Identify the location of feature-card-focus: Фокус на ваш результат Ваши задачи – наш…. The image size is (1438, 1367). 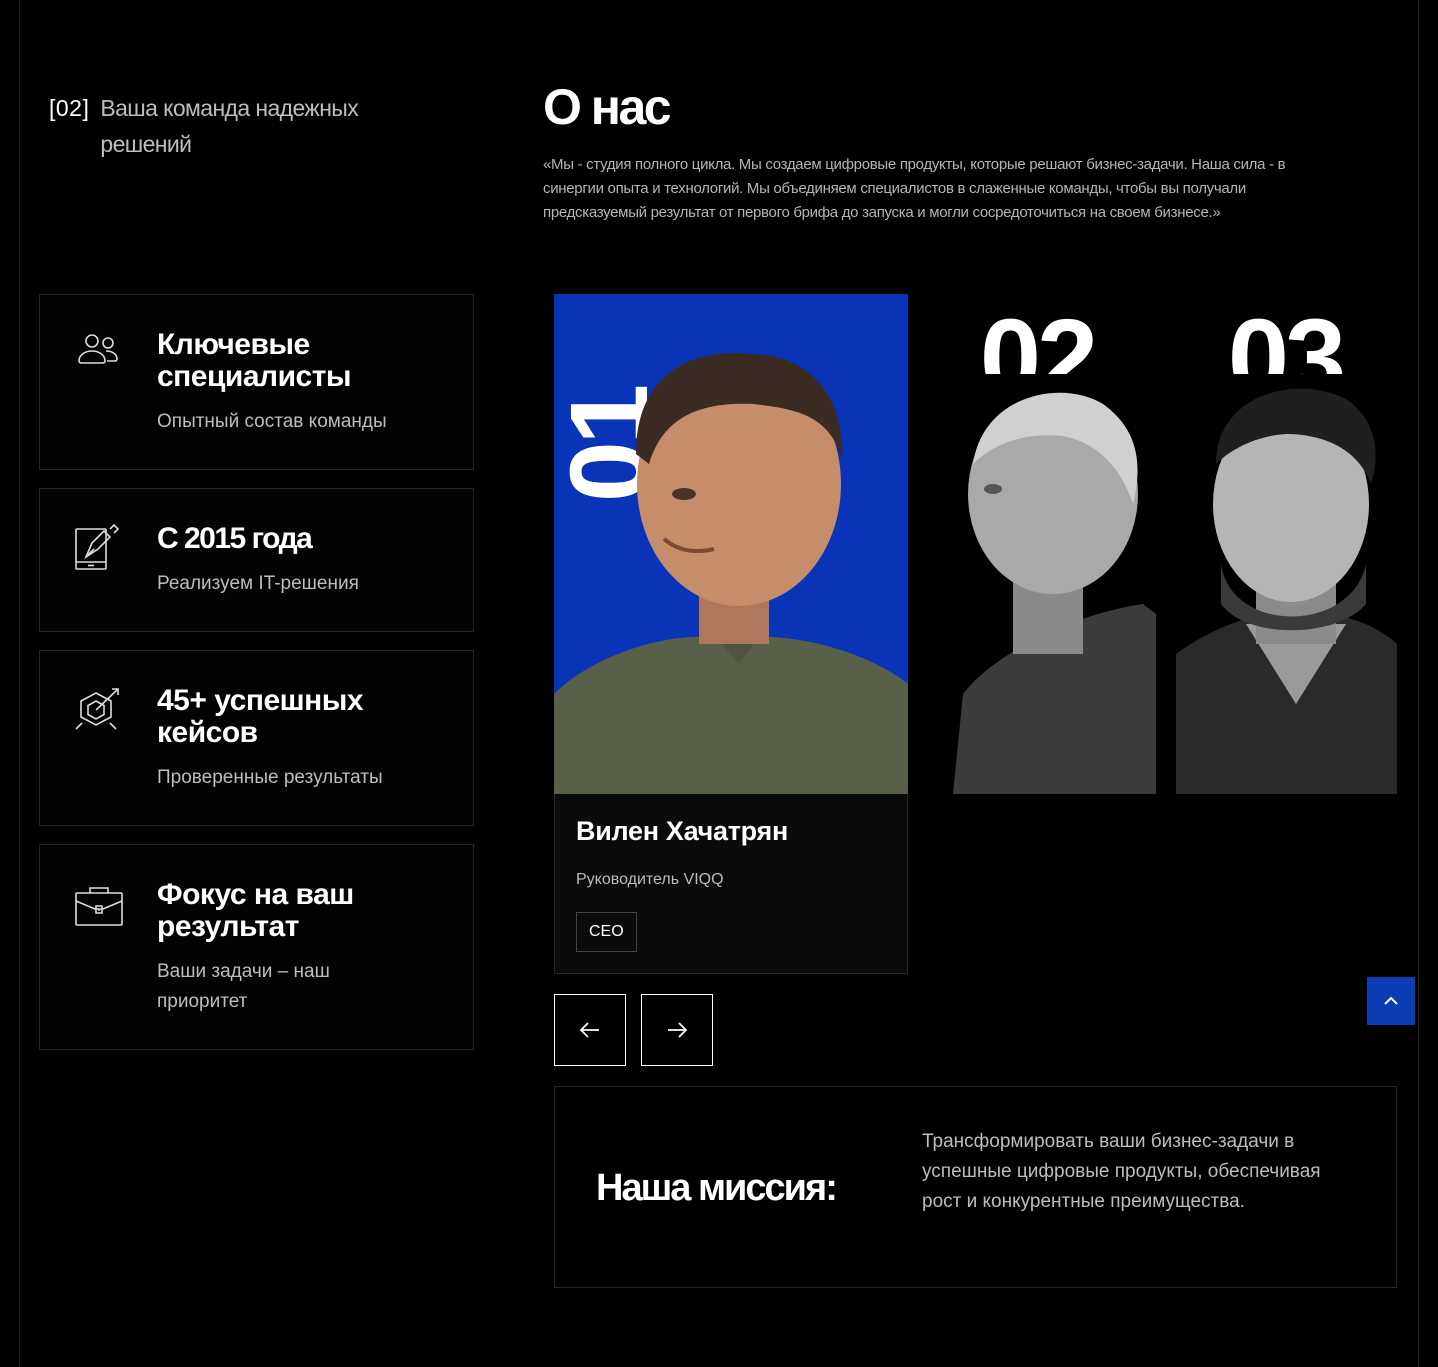
(256, 947).